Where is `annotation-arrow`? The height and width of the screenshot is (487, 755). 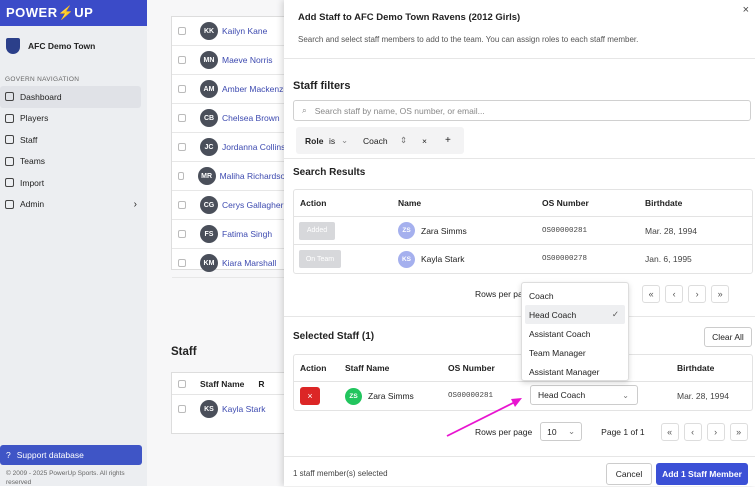 annotation-arrow is located at coordinates (484, 417).